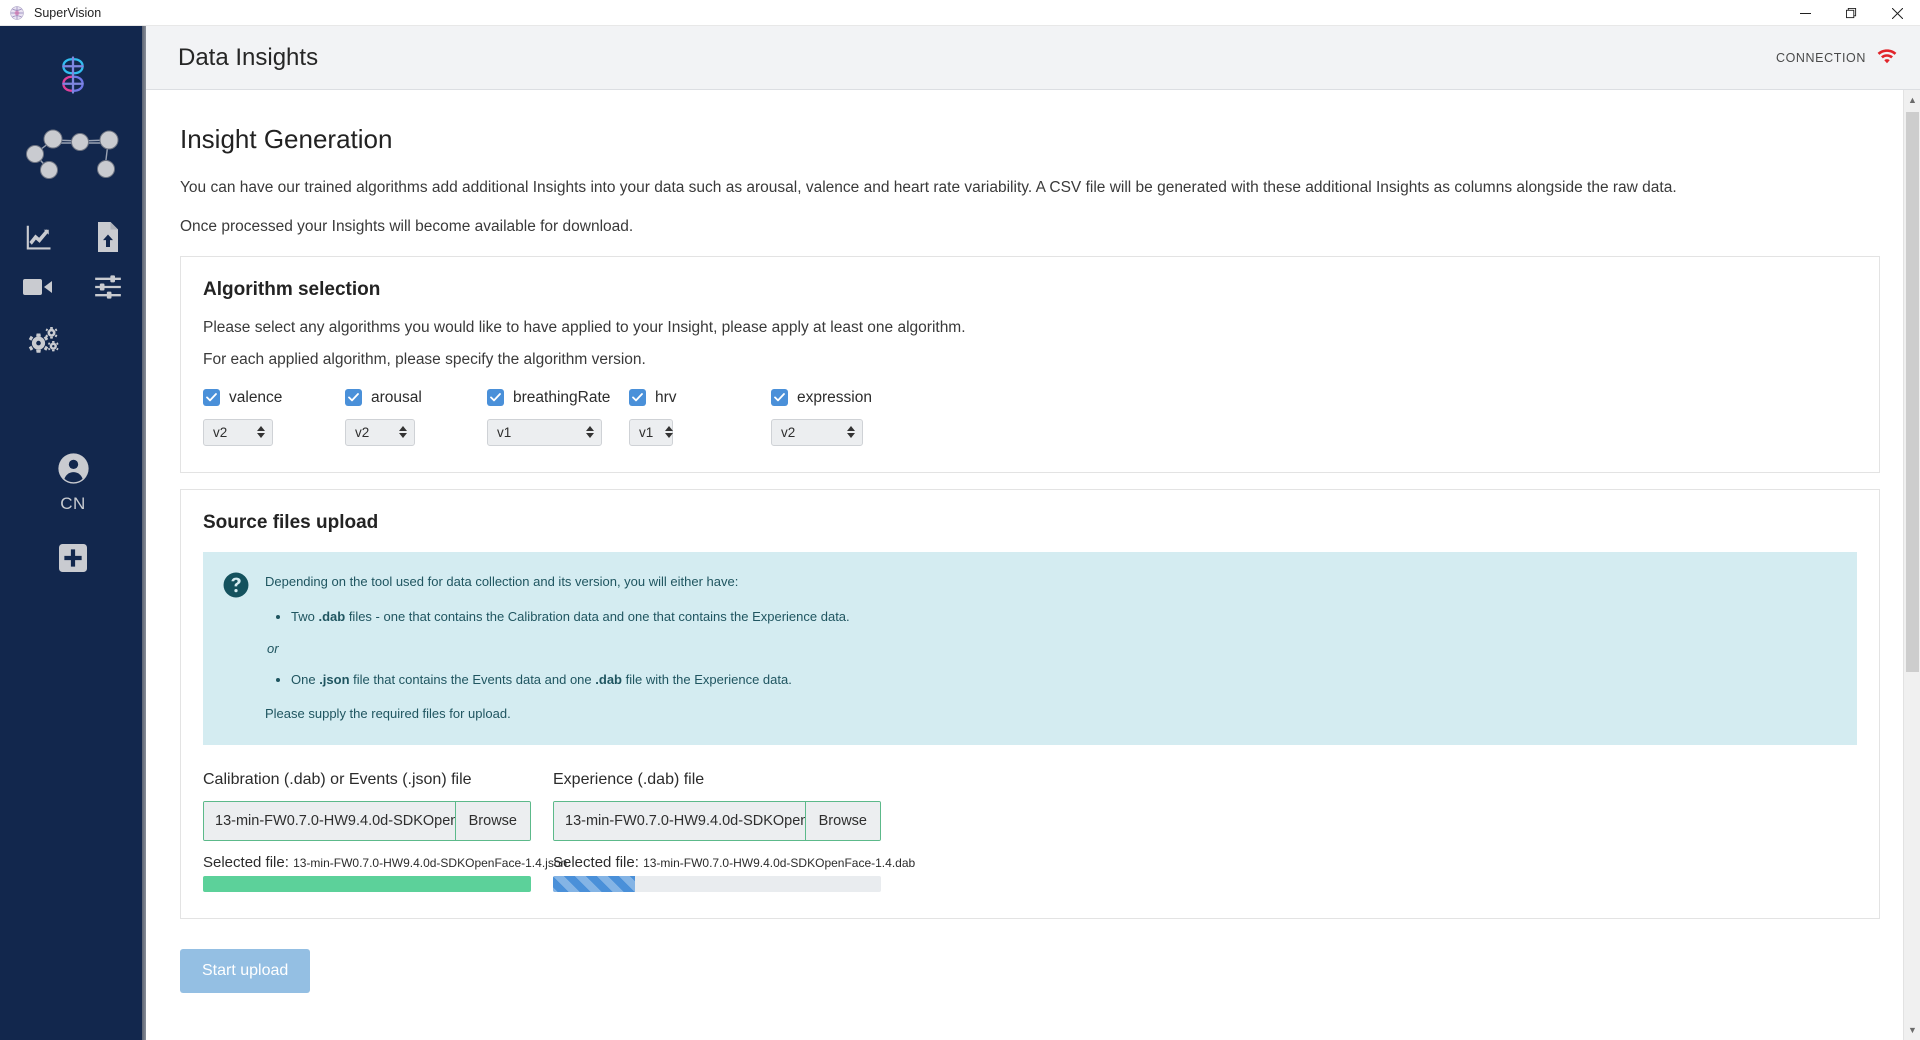  I want to click on brain-logo-icon, so click(73, 77).